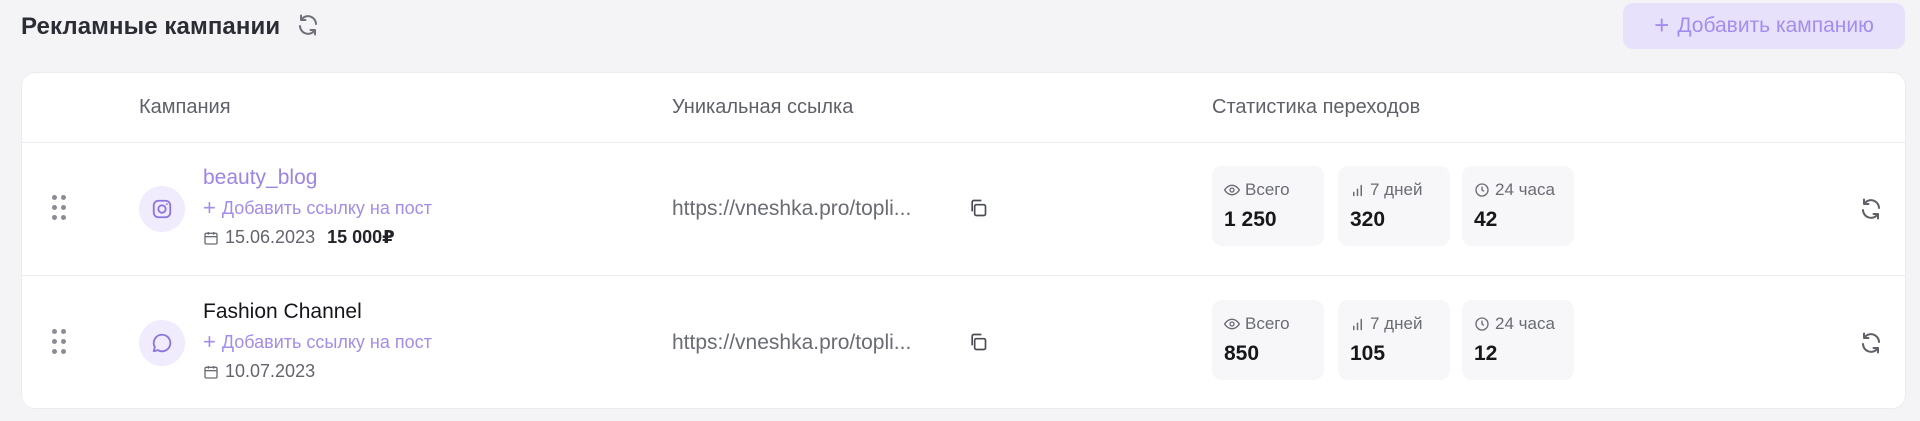  Describe the element at coordinates (763, 107) in the screenshot. I see `column-header-link: Уникальная ссылка` at that location.